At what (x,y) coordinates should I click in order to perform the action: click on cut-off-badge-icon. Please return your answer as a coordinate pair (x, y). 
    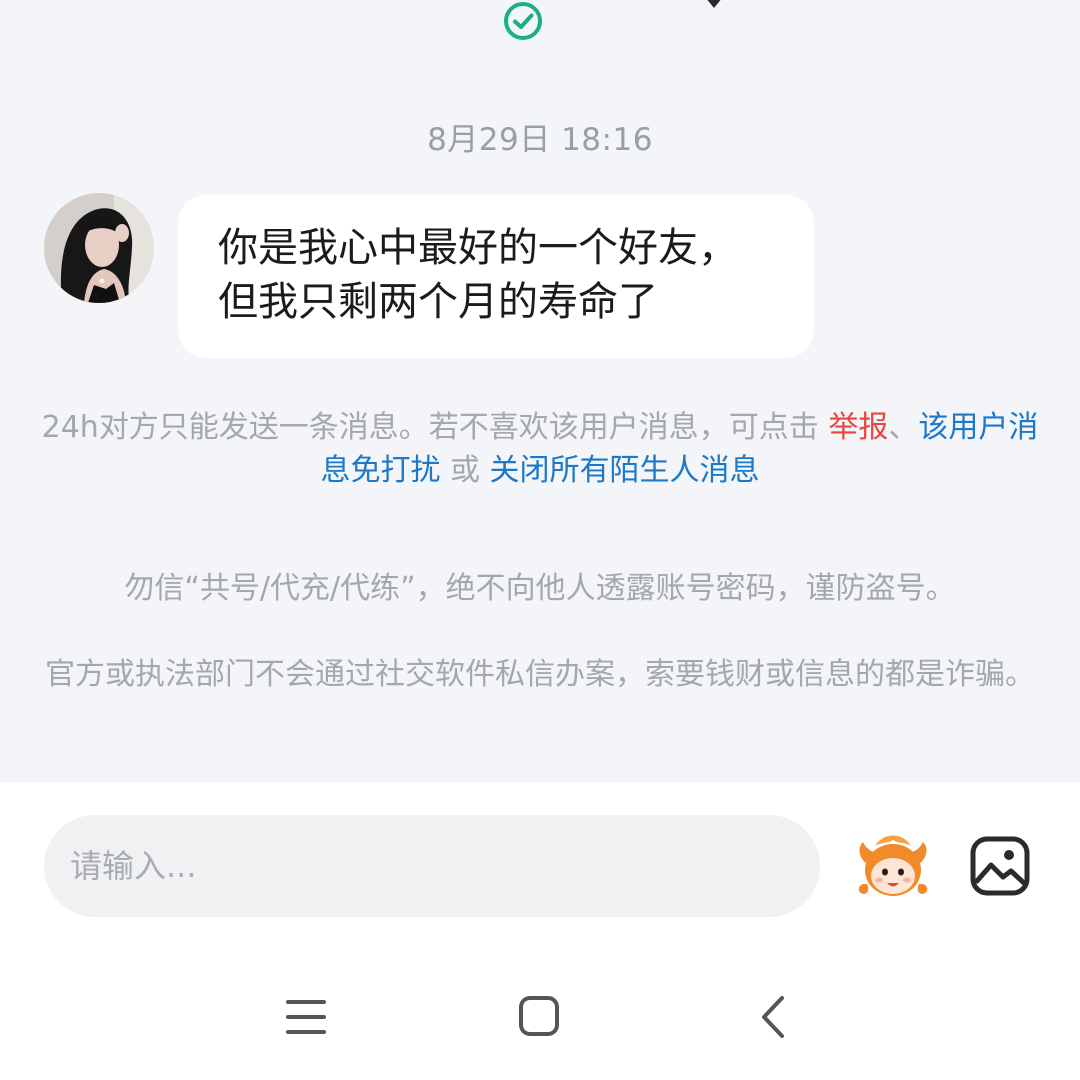
    Looking at the image, I should click on (714, 4).